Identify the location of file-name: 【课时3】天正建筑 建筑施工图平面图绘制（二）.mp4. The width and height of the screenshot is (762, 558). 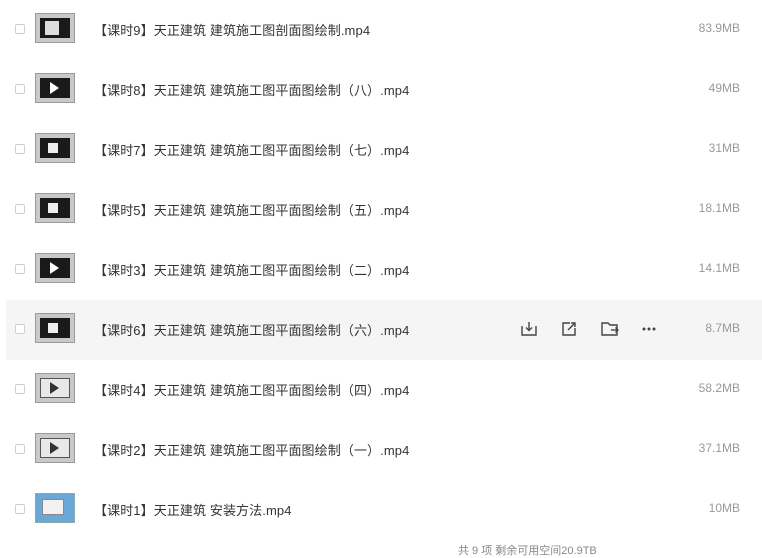
(251, 269).